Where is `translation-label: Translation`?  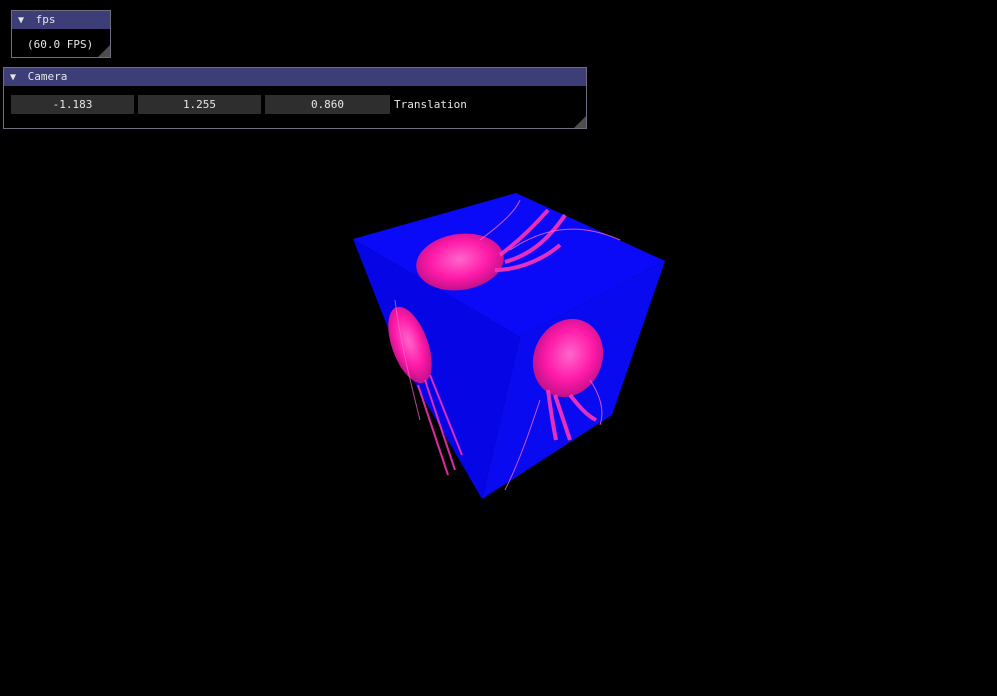 translation-label: Translation is located at coordinates (430, 104).